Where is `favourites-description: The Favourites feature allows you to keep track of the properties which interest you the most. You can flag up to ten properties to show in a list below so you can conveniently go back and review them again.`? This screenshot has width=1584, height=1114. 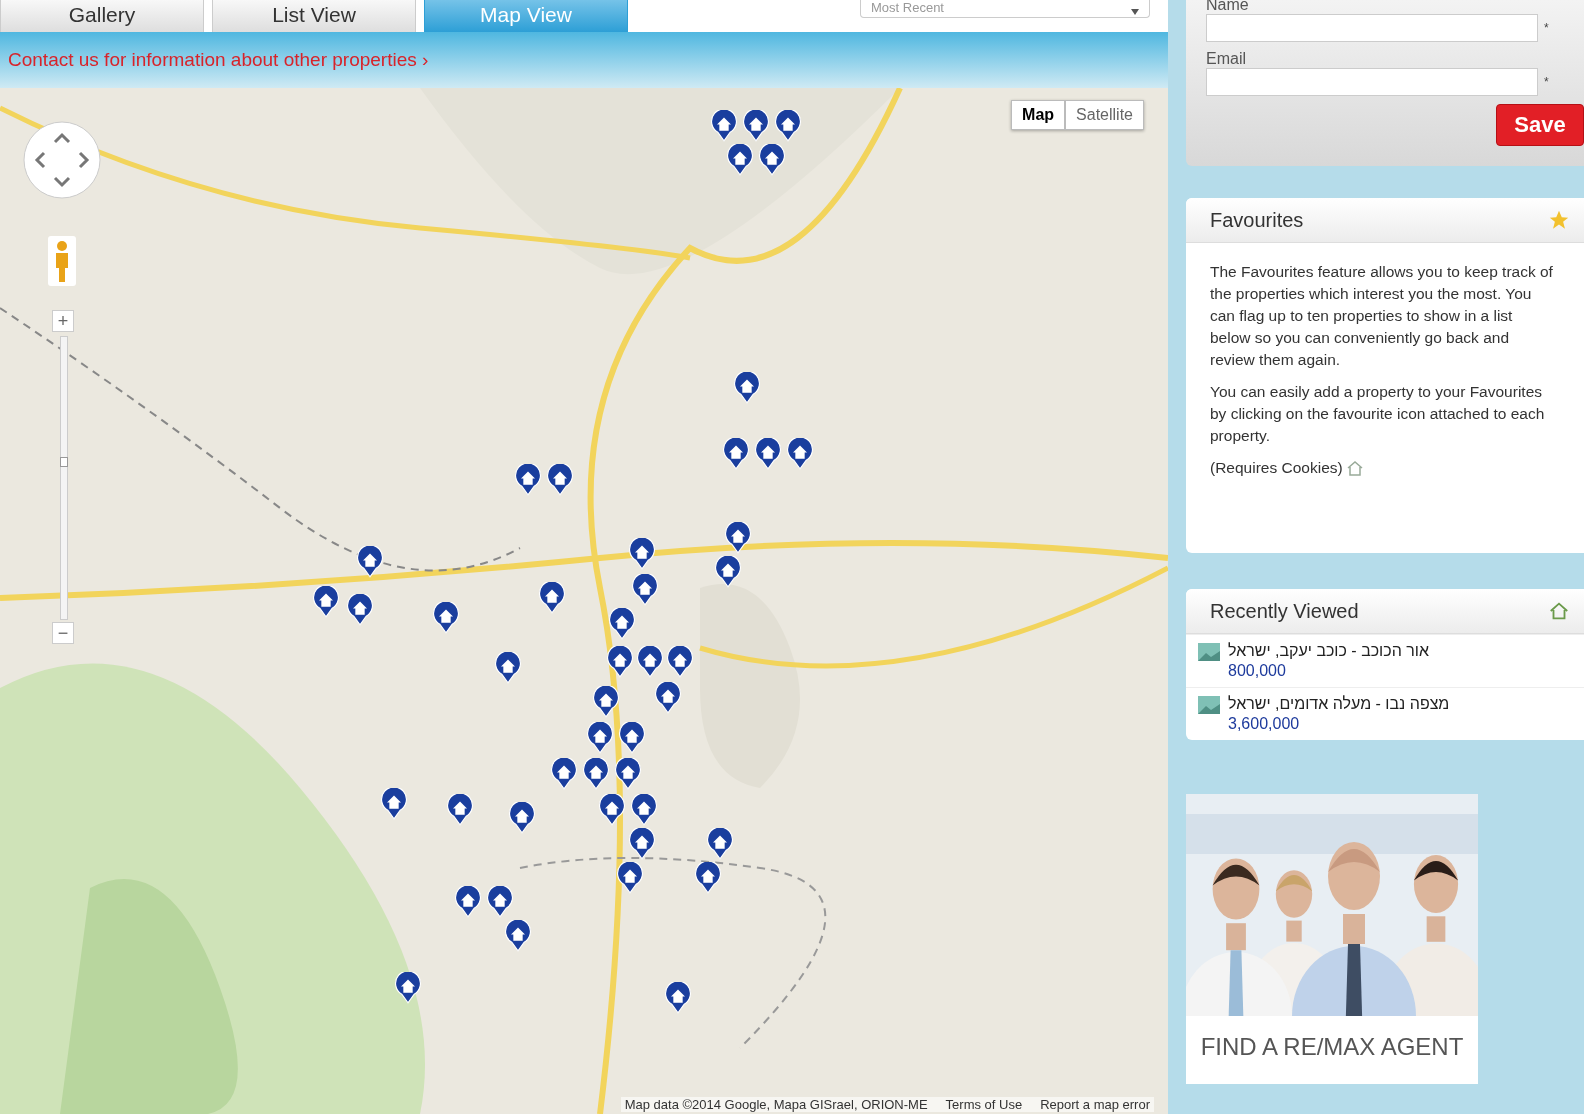
favourites-description: The Favourites feature allows you to keep track of the properties which interest you the most. You can flag up to ten properties to show in a list below so you can conveniently go back and review them again. is located at coordinates (1382, 316).